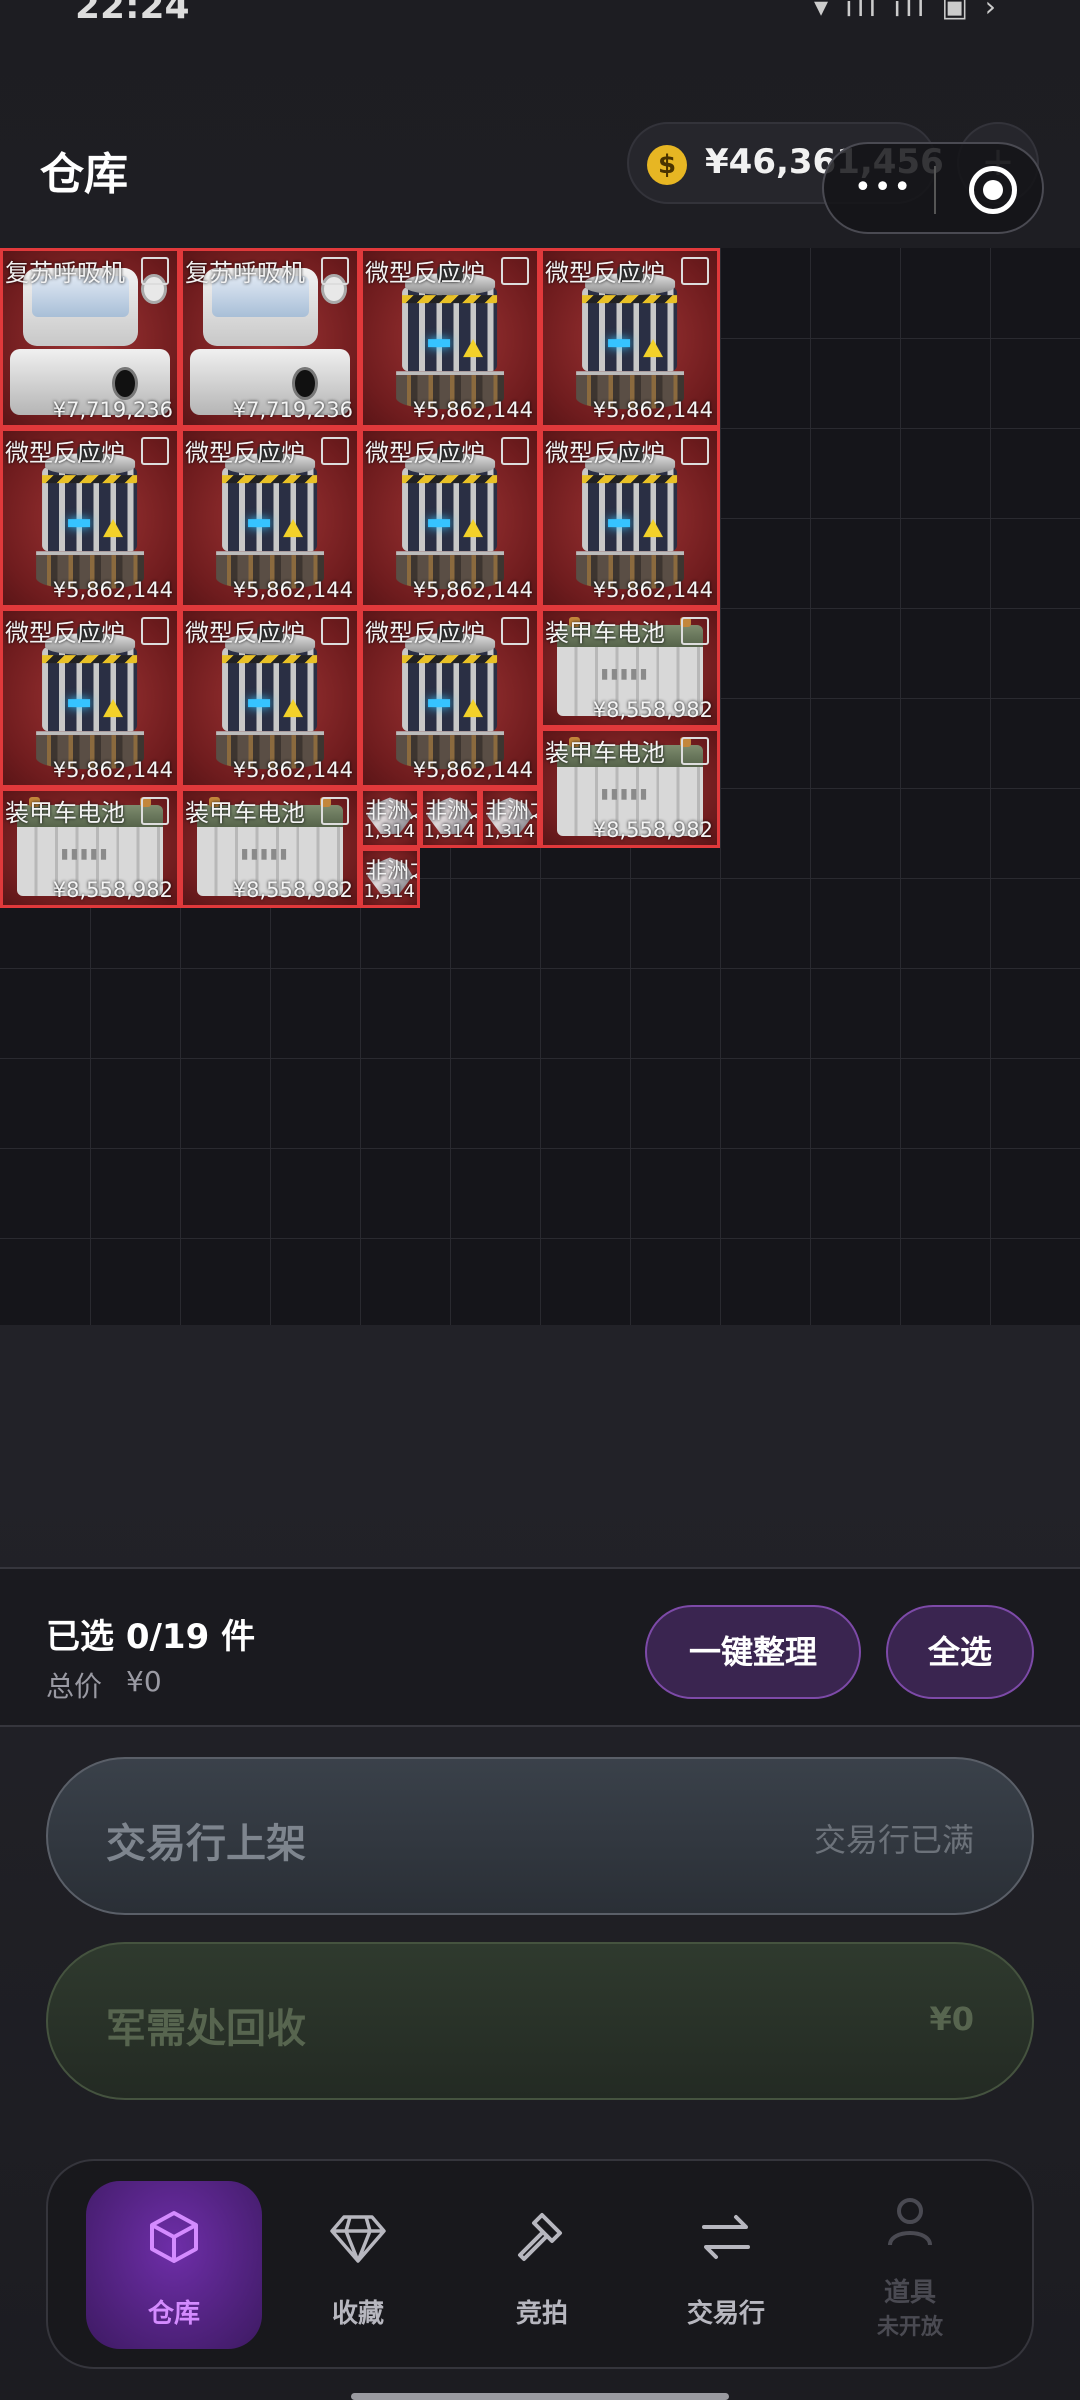 Image resolution: width=1080 pixels, height=2400 pixels. What do you see at coordinates (960, 1652) in the screenshot?
I see `select-all-button: 全选` at bounding box center [960, 1652].